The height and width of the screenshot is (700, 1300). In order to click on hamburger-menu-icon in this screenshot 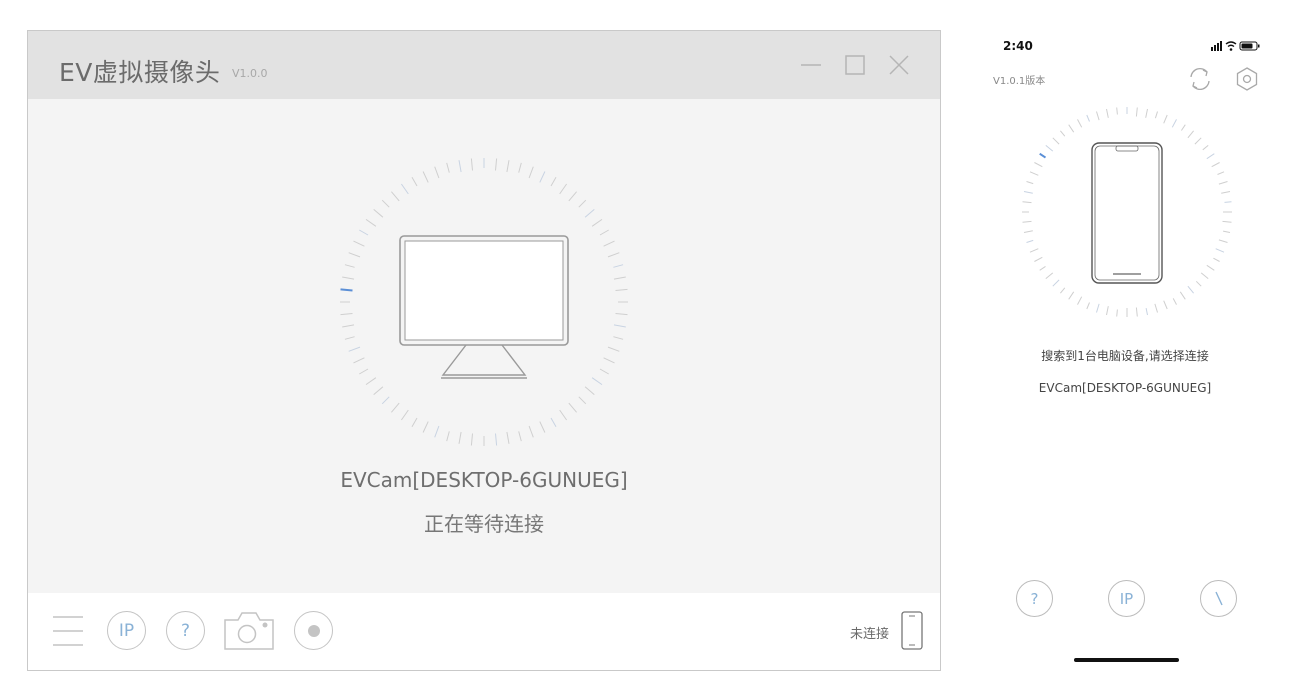, I will do `click(68, 631)`.